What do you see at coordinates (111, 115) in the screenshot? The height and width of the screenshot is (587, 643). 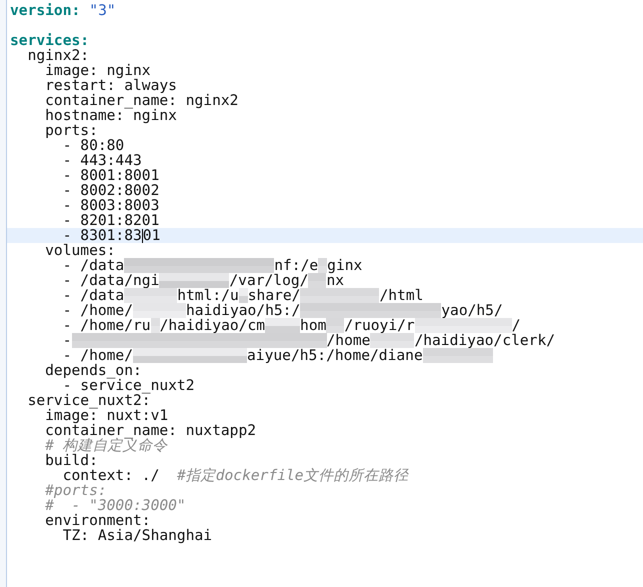 I see `code-line: hostname: nginx` at bounding box center [111, 115].